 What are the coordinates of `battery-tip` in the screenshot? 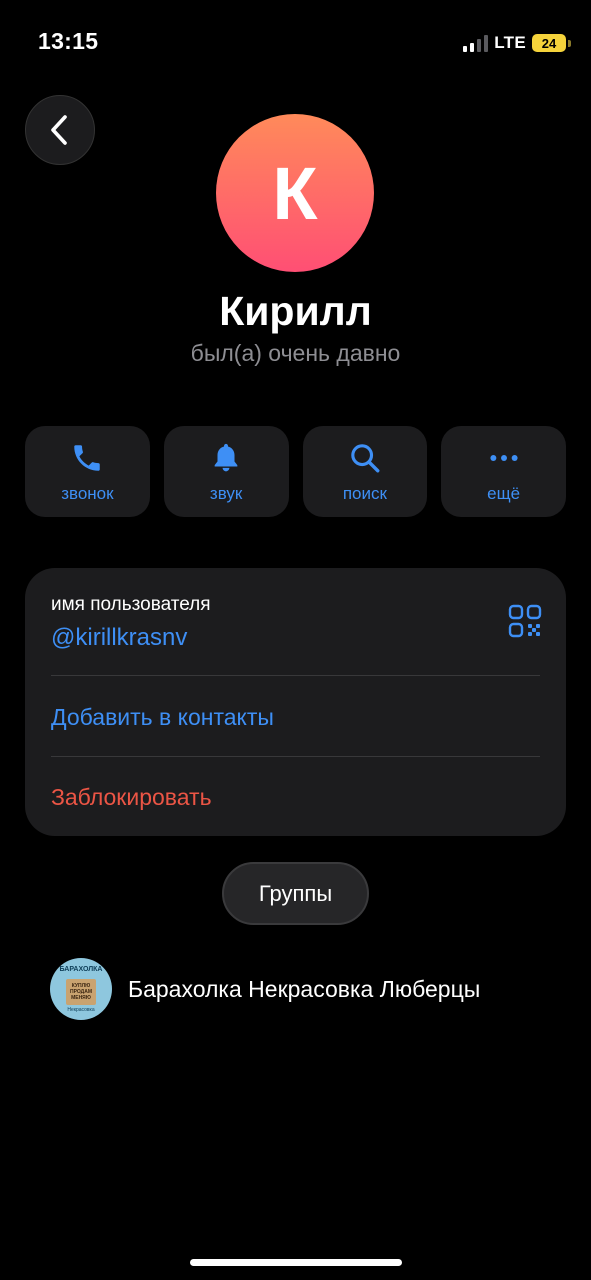 It's located at (569, 43).